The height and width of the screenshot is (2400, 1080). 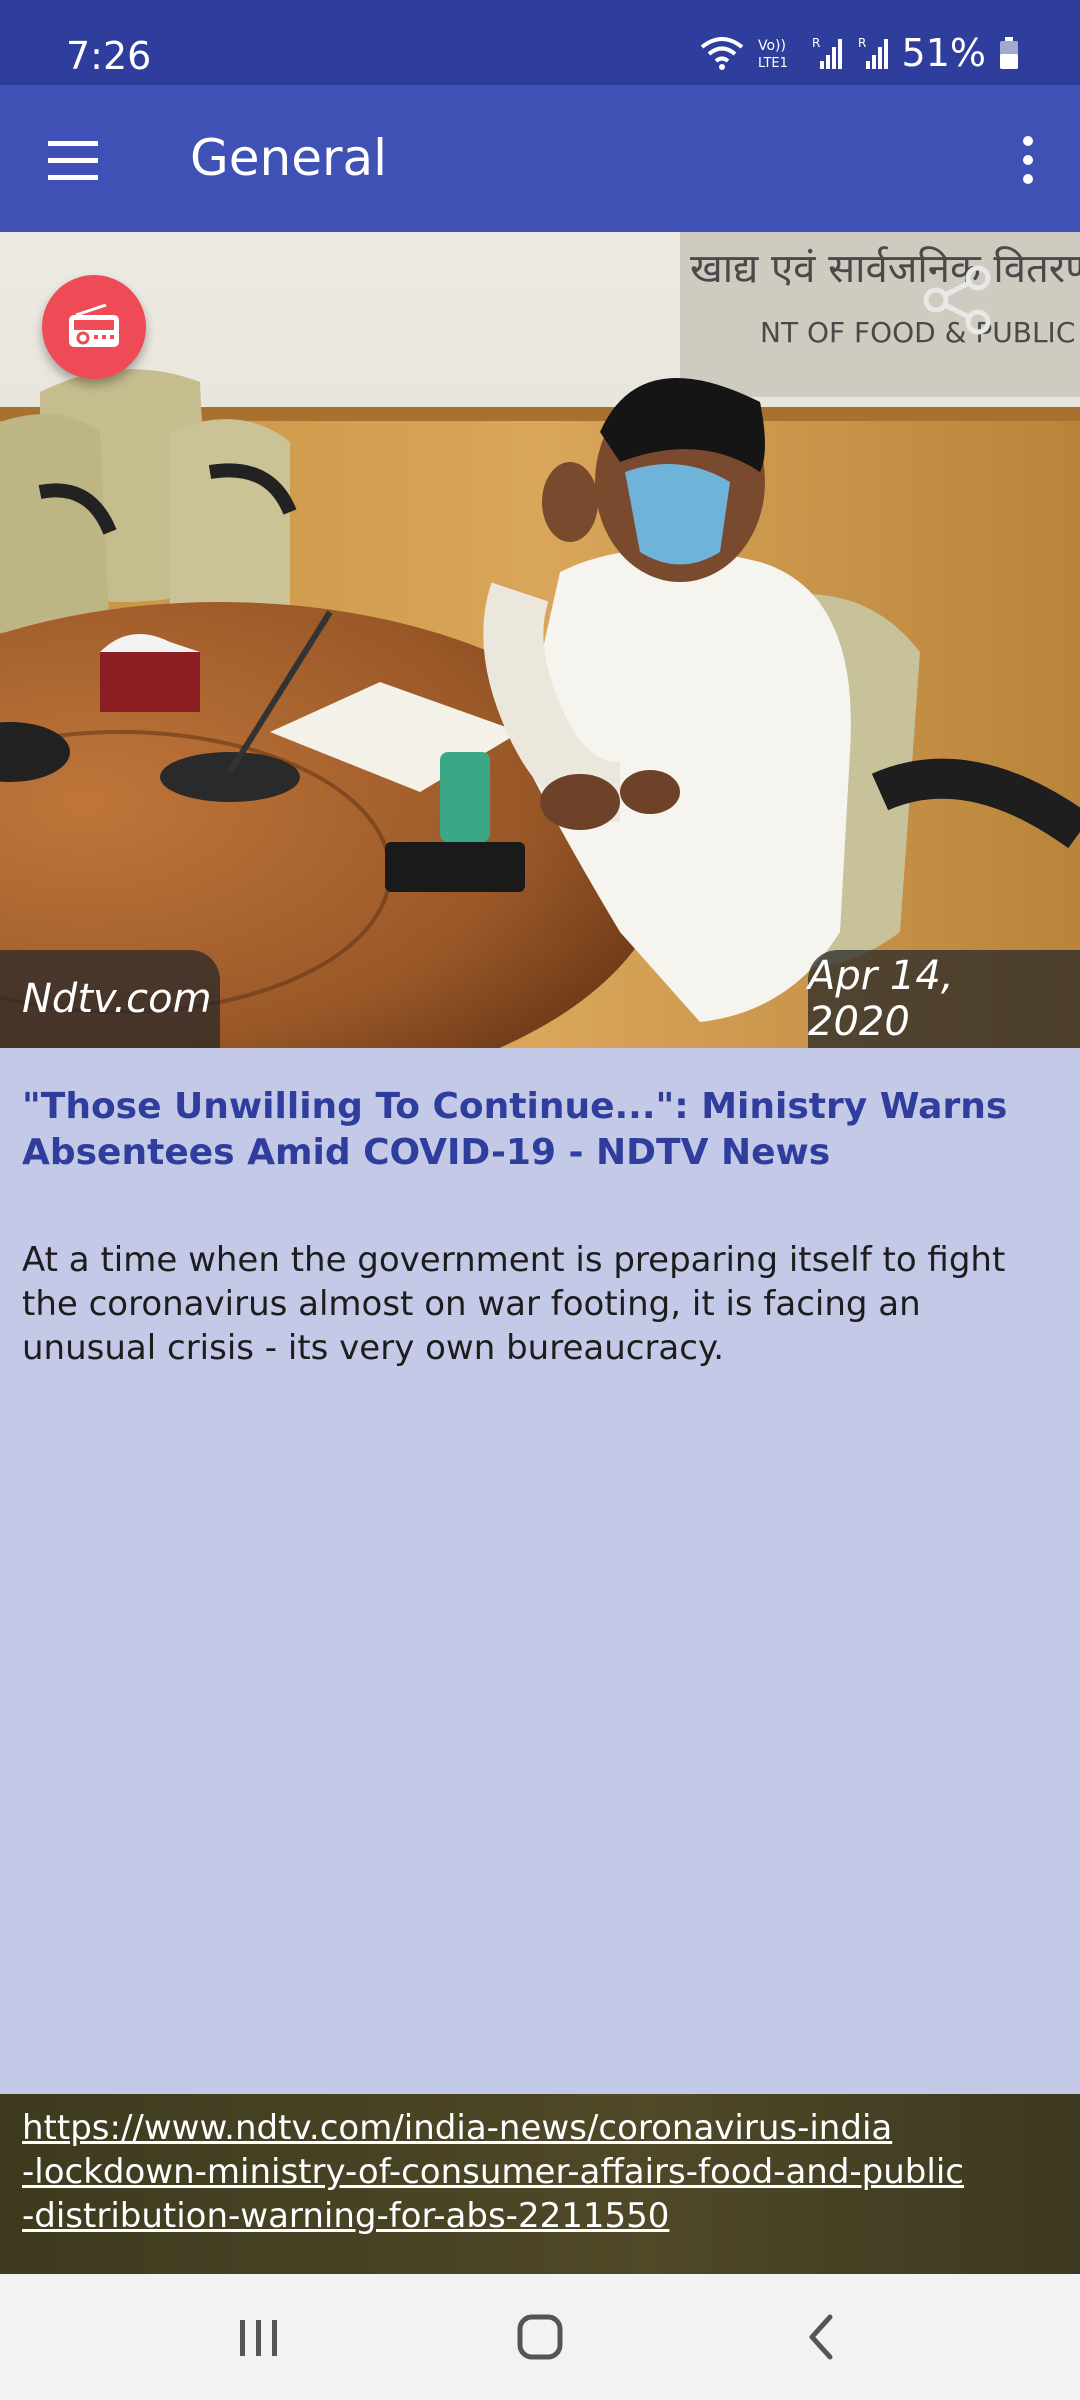 What do you see at coordinates (943, 53) in the screenshot?
I see `battery-percent: 51%` at bounding box center [943, 53].